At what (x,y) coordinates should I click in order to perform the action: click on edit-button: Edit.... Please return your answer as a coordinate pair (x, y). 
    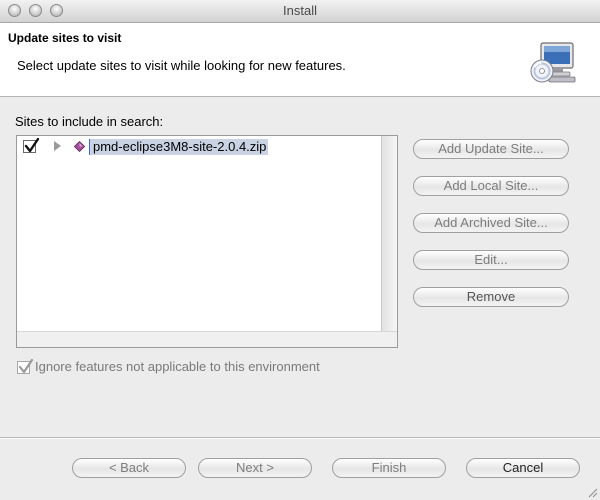
    Looking at the image, I should click on (491, 260).